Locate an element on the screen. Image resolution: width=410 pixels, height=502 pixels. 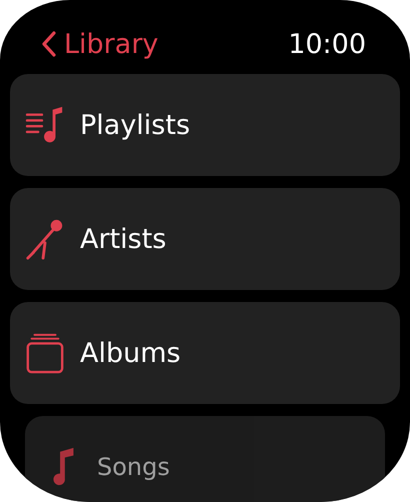
item-label: Artists is located at coordinates (123, 239).